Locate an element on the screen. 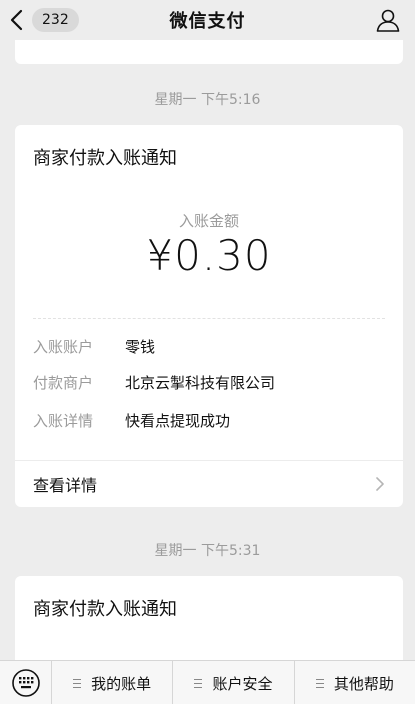 This screenshot has height=704, width=415. nav-bar: 232 微信支付 is located at coordinates (207, 20).